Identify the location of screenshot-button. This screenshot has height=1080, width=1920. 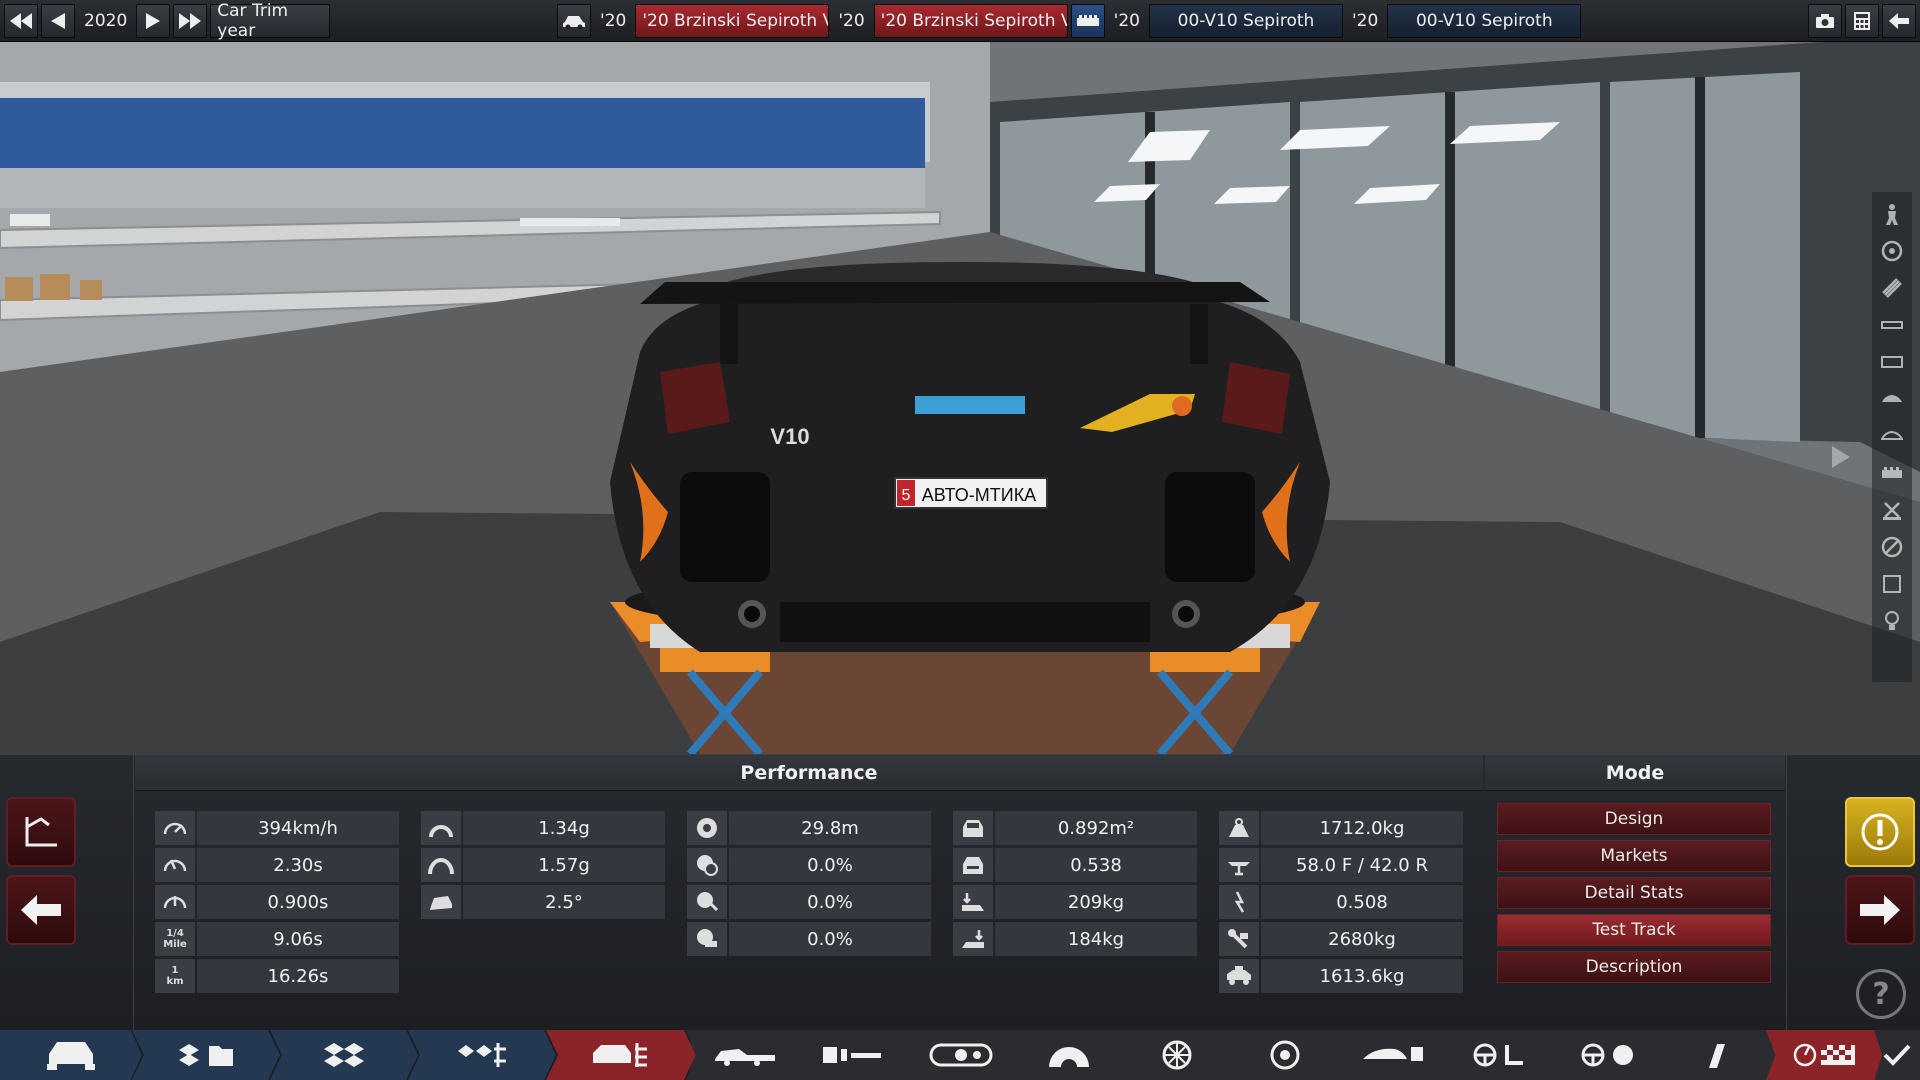
(1825, 20).